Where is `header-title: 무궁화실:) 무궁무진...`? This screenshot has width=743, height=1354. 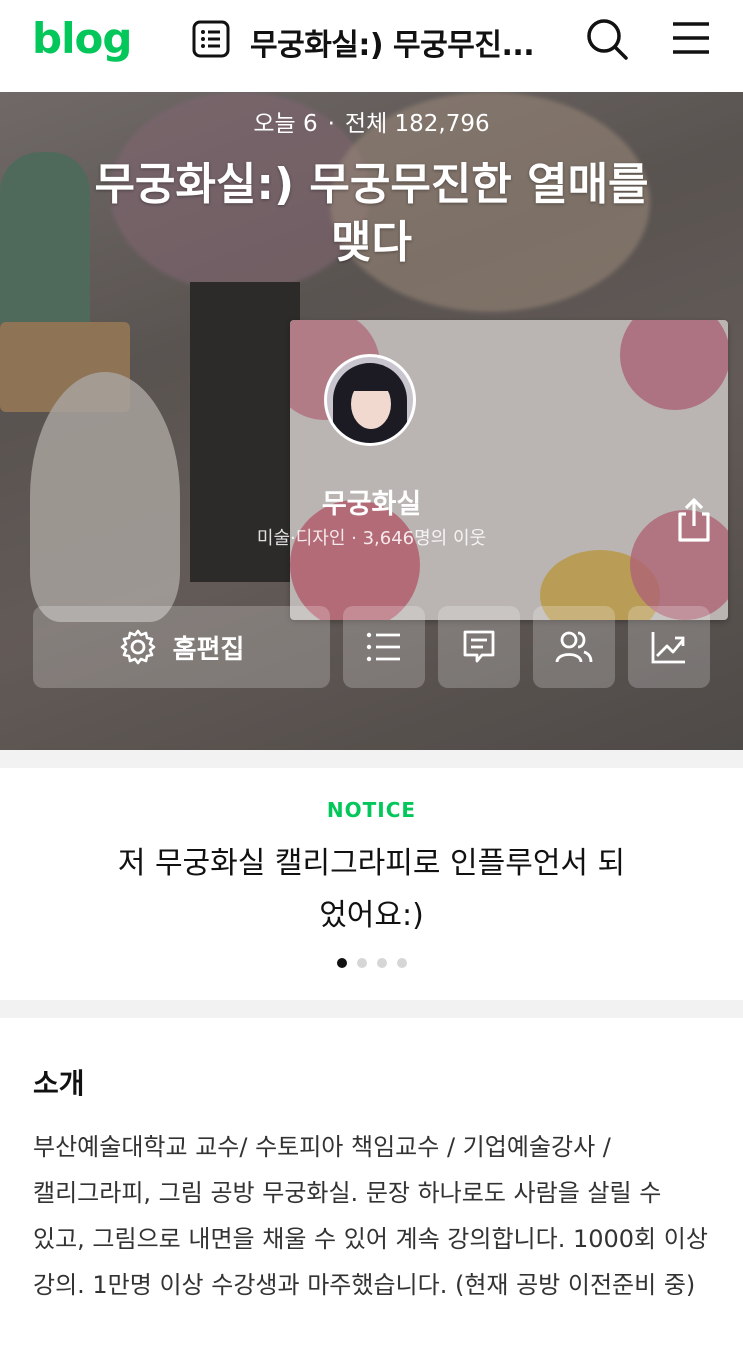 header-title: 무궁화실:) 무궁무진... is located at coordinates (405, 42).